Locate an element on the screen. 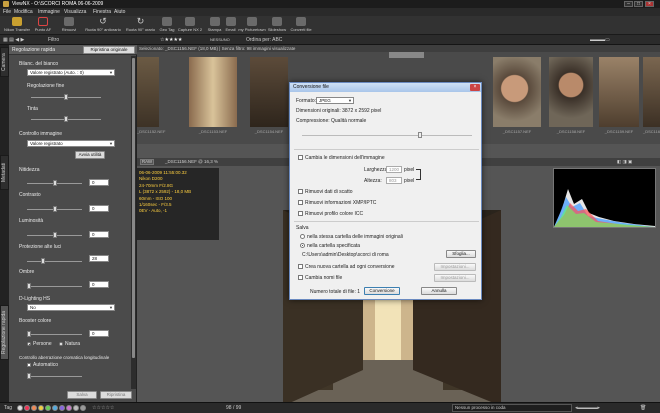  radio-persone is located at coordinates (29, 344).